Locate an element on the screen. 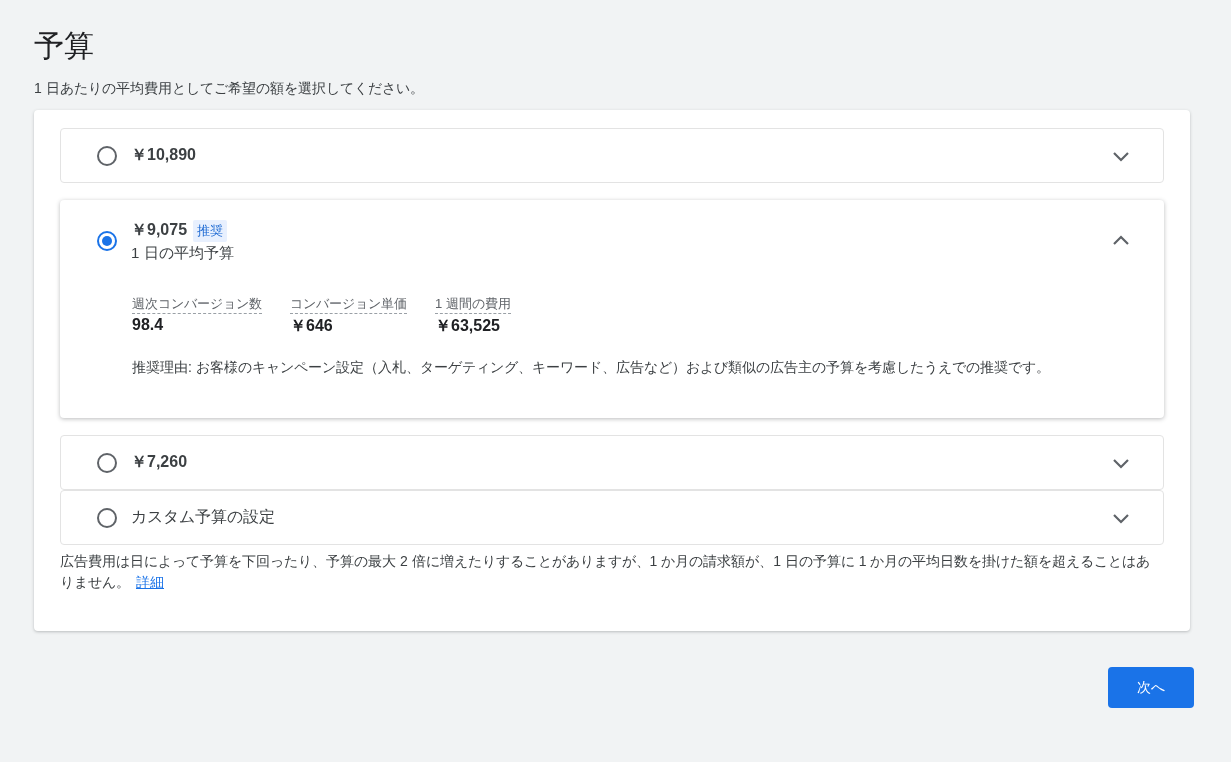  details-link: 詳細 is located at coordinates (150, 582).